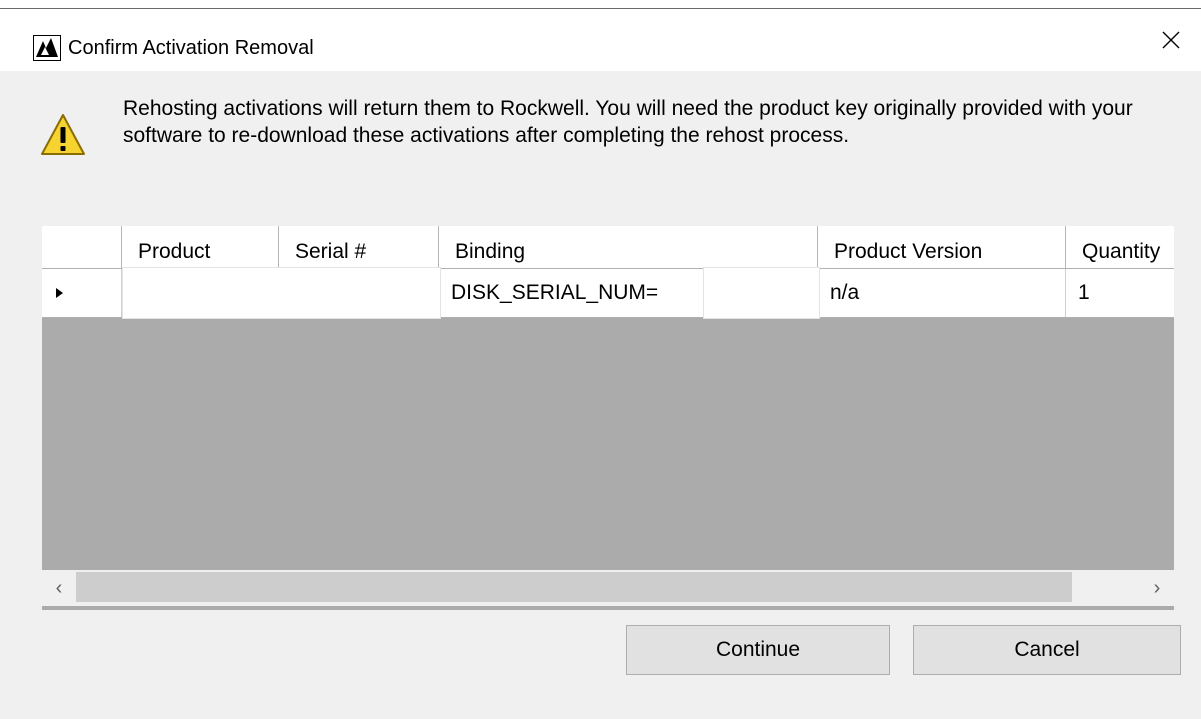  I want to click on horizontal-scrollbar: ‹ ›, so click(608, 588).